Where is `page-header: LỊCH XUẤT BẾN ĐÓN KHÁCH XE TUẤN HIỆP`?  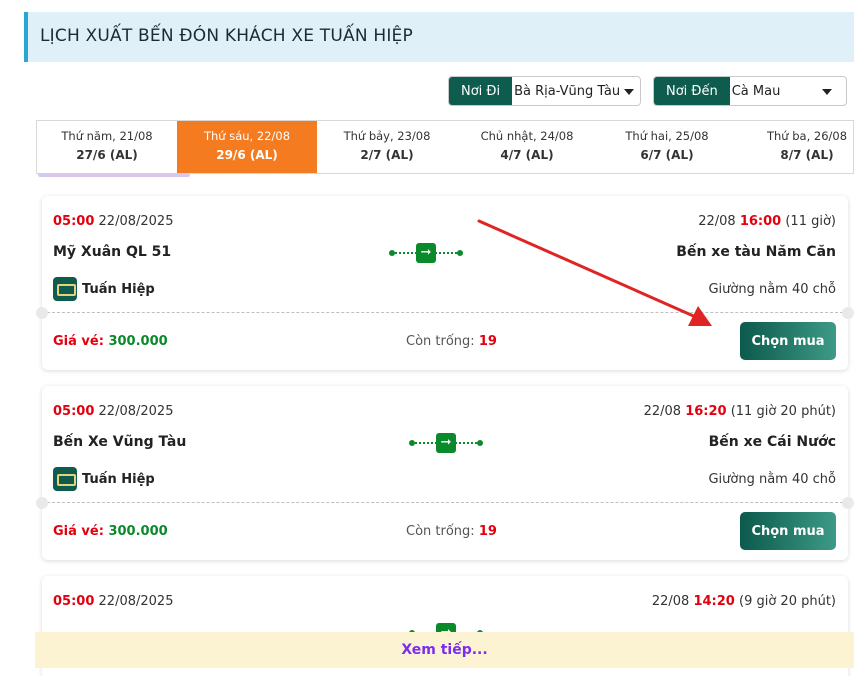
page-header: LỊCH XUẤT BẾN ĐÓN KHÁCH XE TUẤN HIỆP is located at coordinates (439, 37).